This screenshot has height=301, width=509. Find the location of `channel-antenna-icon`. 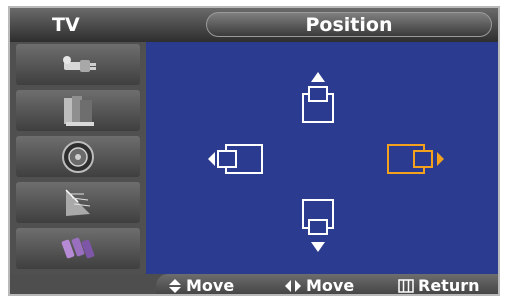

channel-antenna-icon is located at coordinates (78, 202).